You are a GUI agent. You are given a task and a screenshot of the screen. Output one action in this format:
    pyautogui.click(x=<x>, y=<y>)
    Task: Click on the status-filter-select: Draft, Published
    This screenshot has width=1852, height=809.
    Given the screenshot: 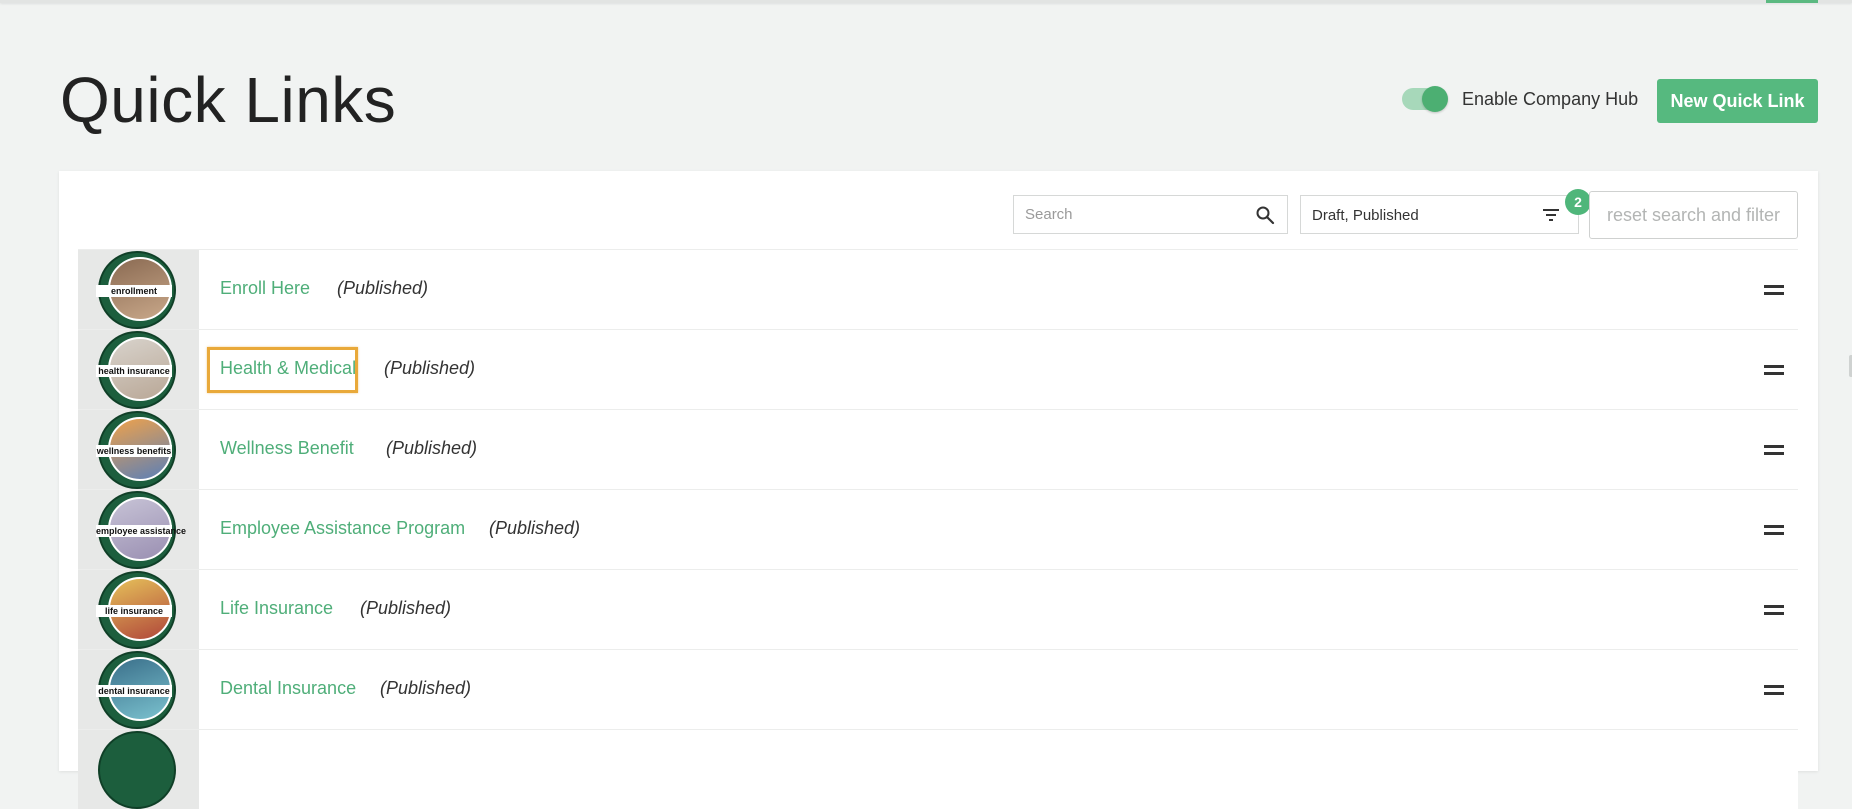 What is the action you would take?
    pyautogui.click(x=1439, y=214)
    